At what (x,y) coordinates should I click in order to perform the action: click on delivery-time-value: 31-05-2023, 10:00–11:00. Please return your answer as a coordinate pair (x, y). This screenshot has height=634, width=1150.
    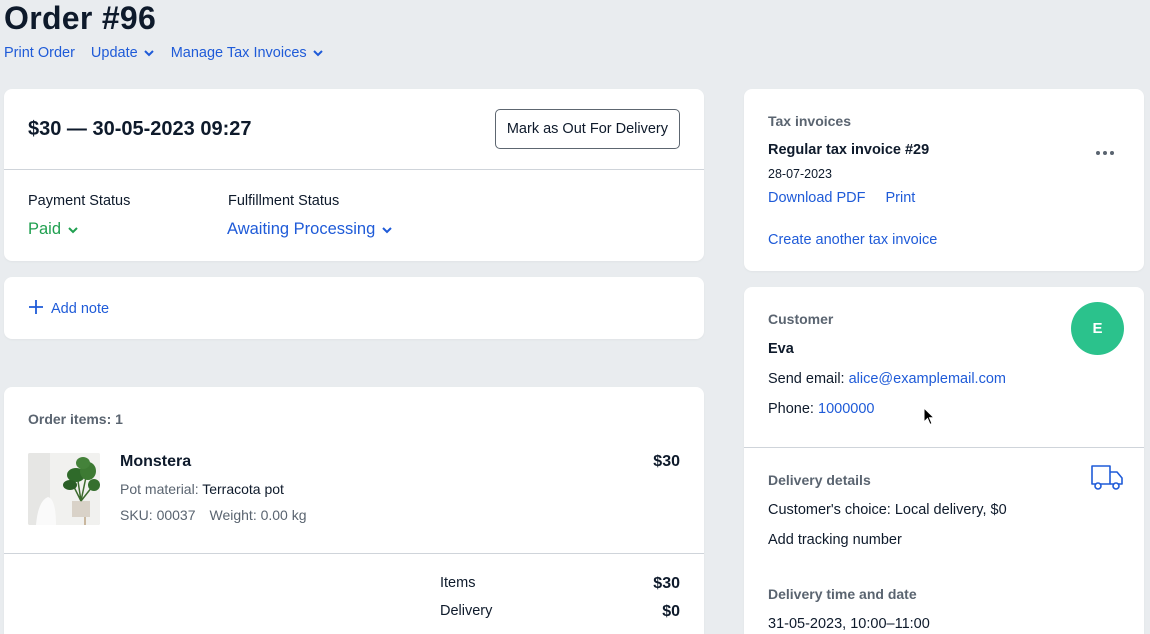
    Looking at the image, I should click on (849, 624).